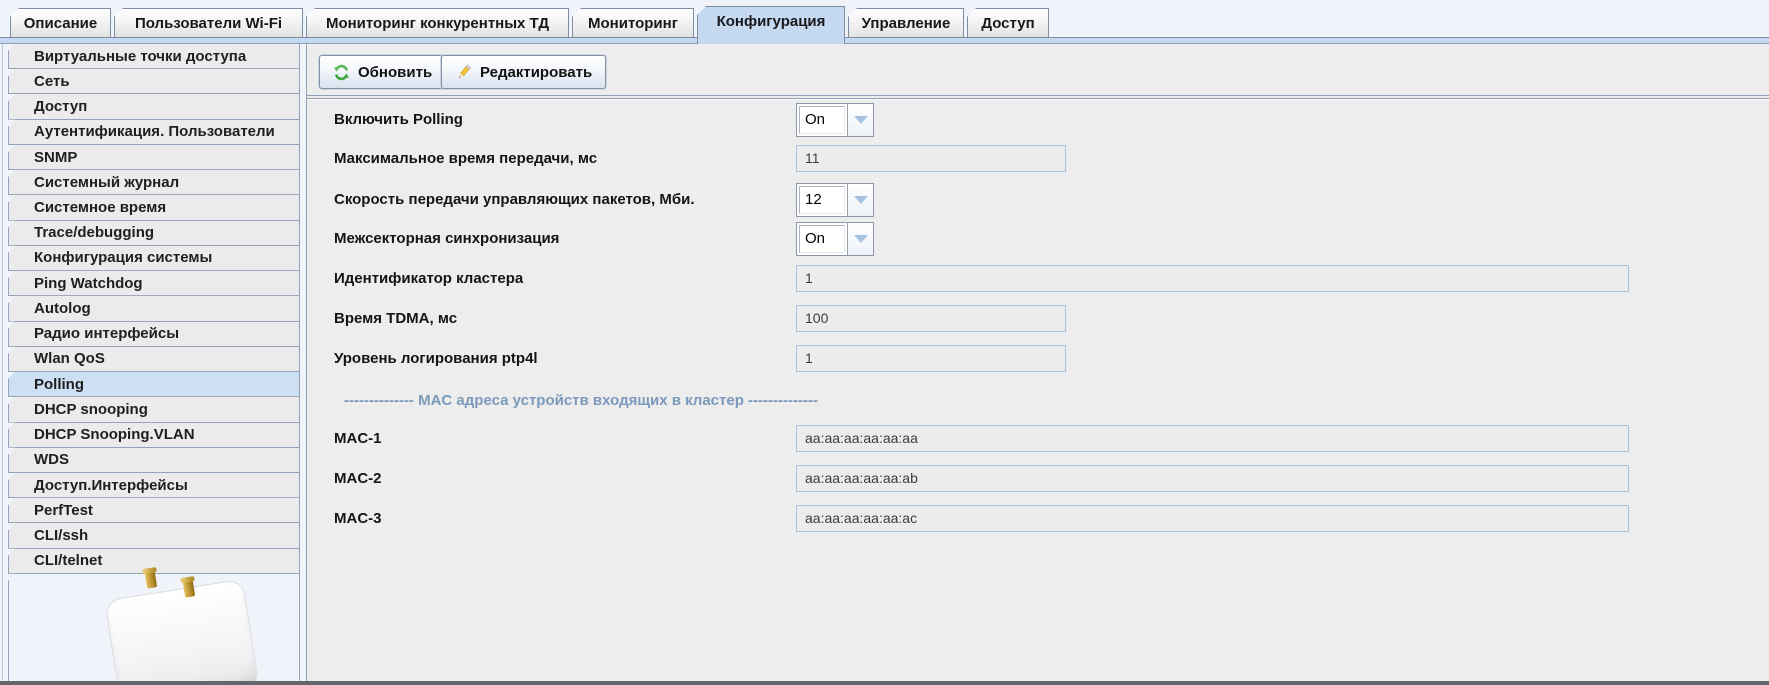 The height and width of the screenshot is (685, 1769). I want to click on sidebar-item-polling: Polling, so click(154, 384).